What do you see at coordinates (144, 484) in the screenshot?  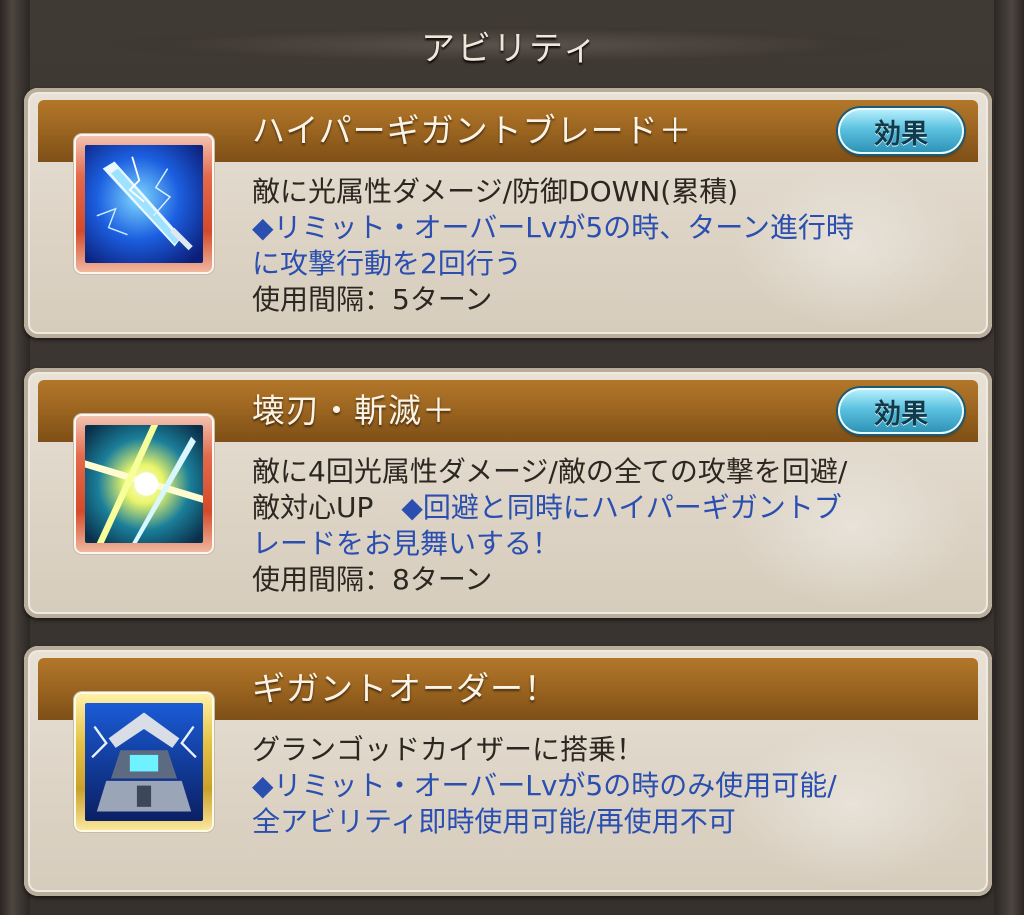 I see `burst-slash-icon` at bounding box center [144, 484].